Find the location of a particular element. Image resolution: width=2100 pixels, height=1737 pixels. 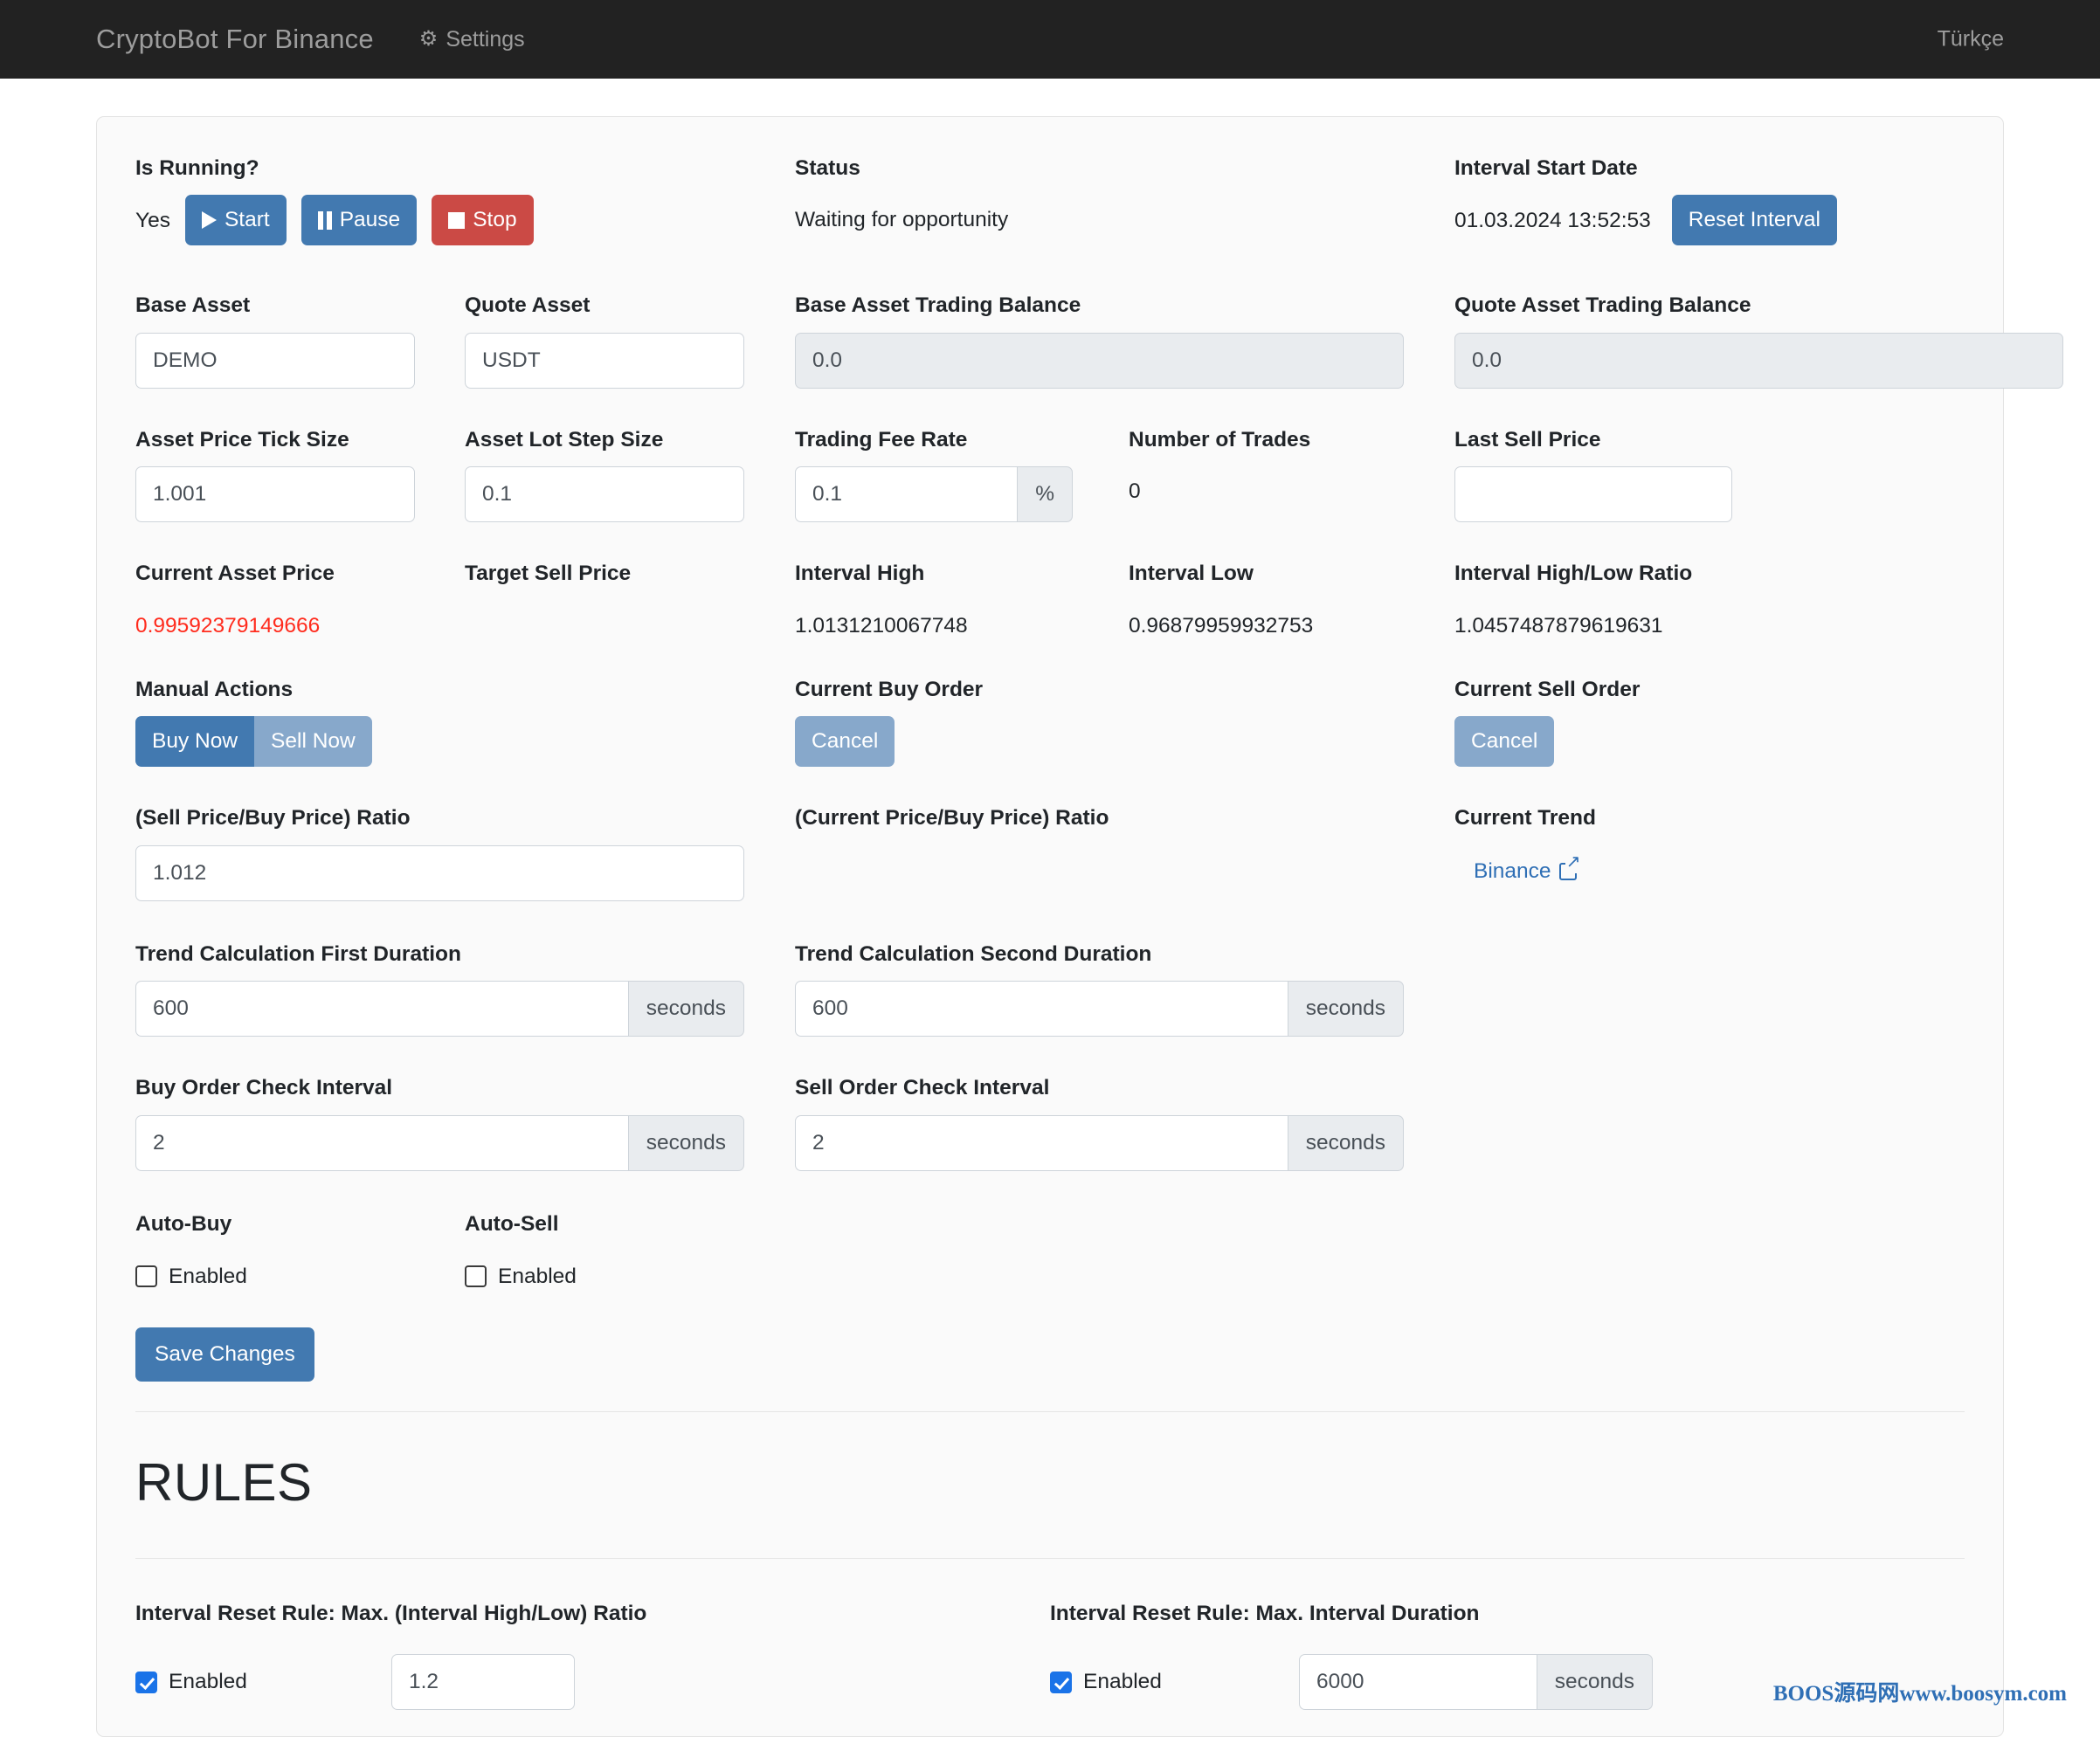

ratio-rule-checkbox-row: Enabled is located at coordinates (263, 1682).